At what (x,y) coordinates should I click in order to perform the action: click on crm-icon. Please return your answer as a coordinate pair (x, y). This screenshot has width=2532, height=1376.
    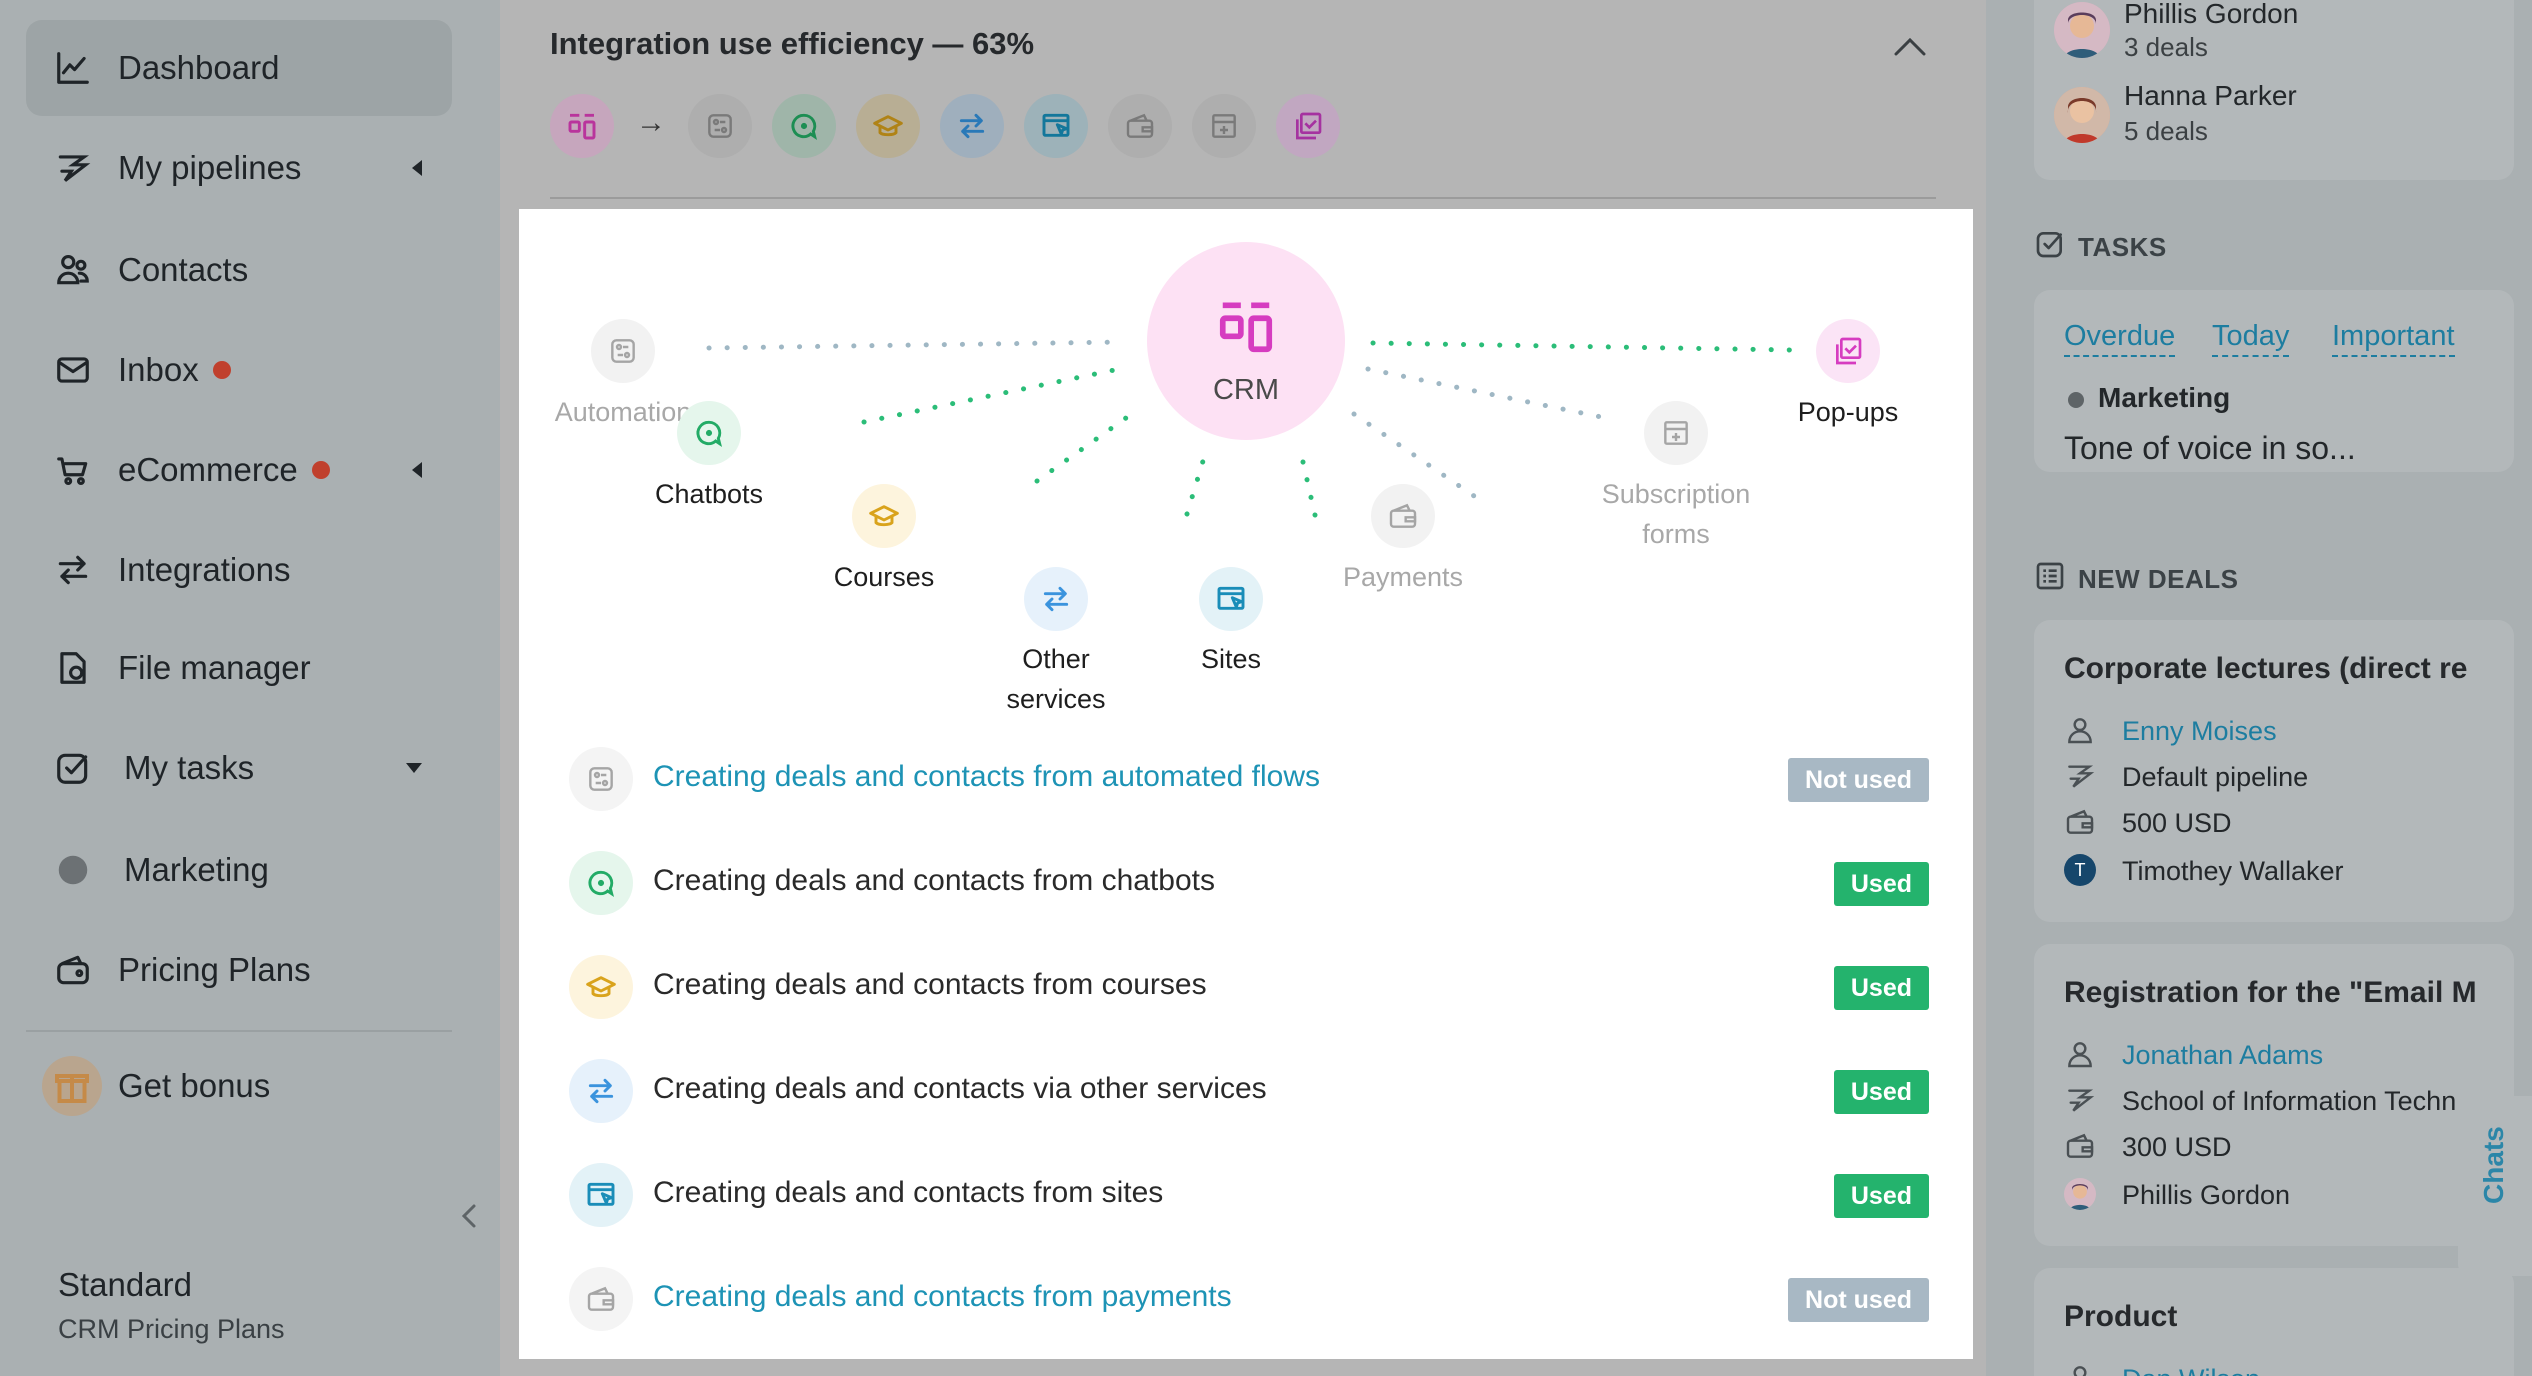
    Looking at the image, I should click on (1246, 326).